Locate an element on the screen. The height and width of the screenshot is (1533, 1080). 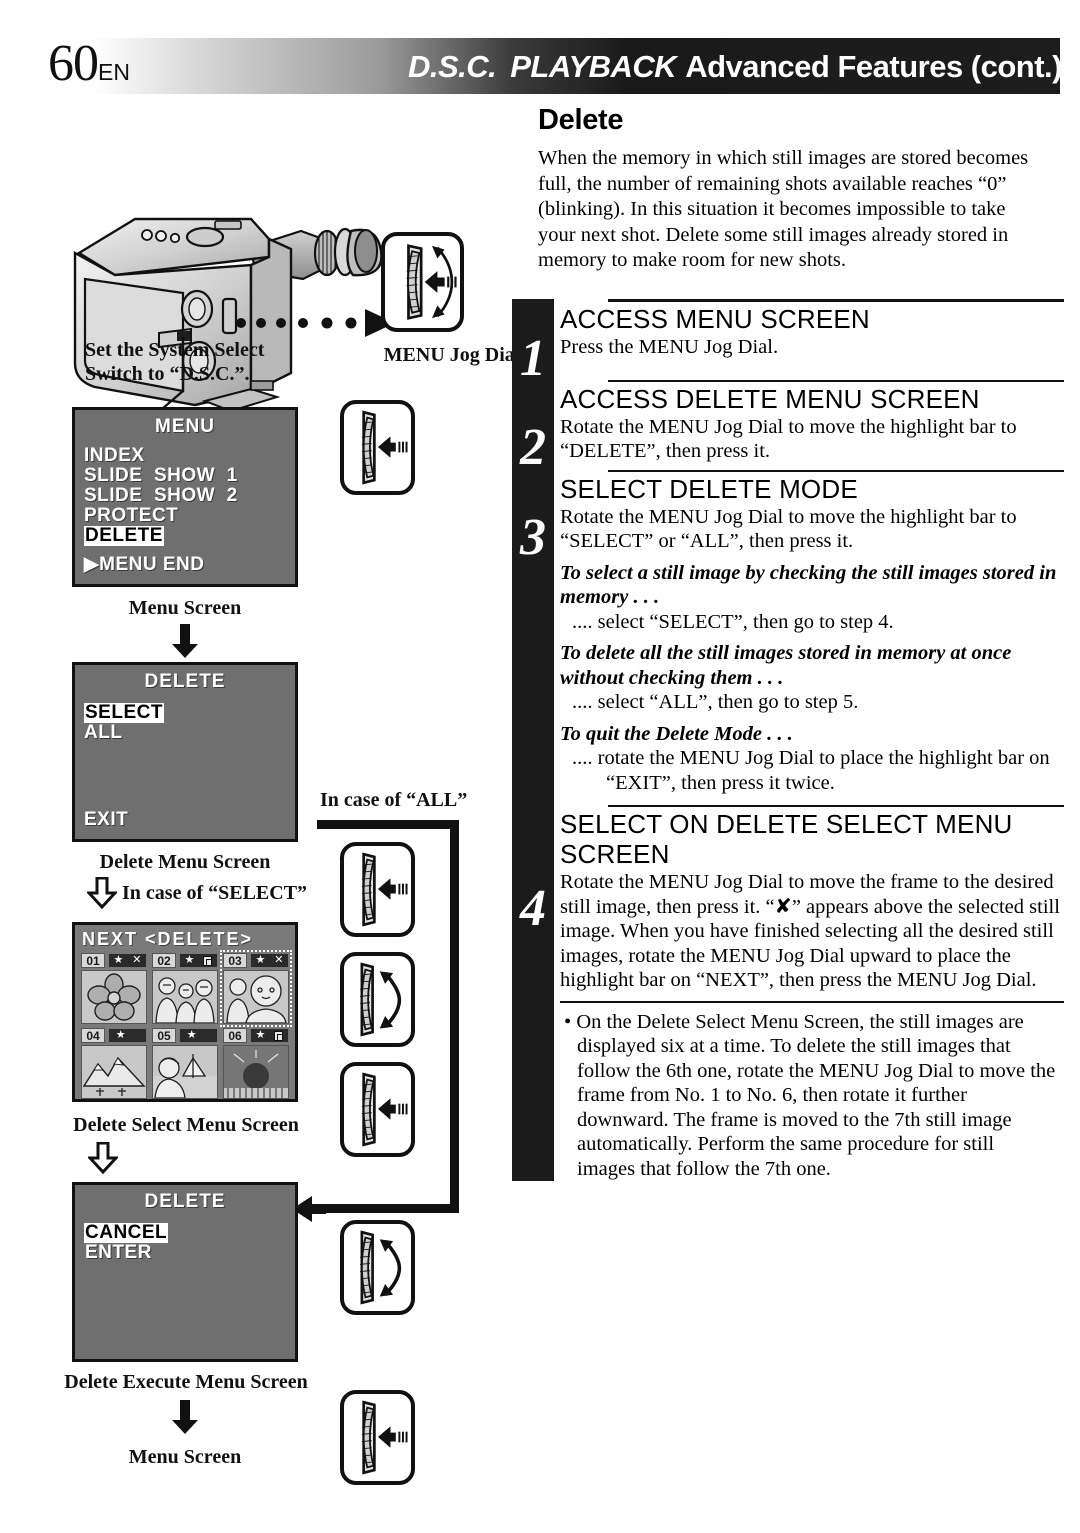
menu-item-slide-show-1: SLIDE SHOW 1 is located at coordinates (189, 476).